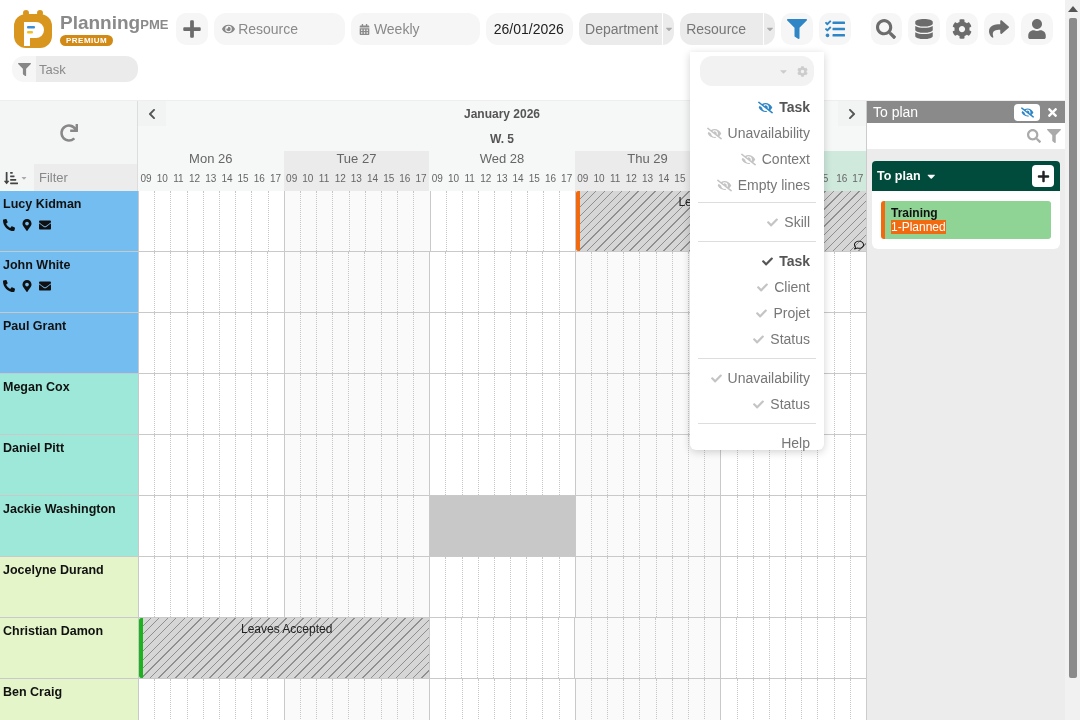 This screenshot has width=1080, height=720. I want to click on month-label: January 2026, so click(502, 113).